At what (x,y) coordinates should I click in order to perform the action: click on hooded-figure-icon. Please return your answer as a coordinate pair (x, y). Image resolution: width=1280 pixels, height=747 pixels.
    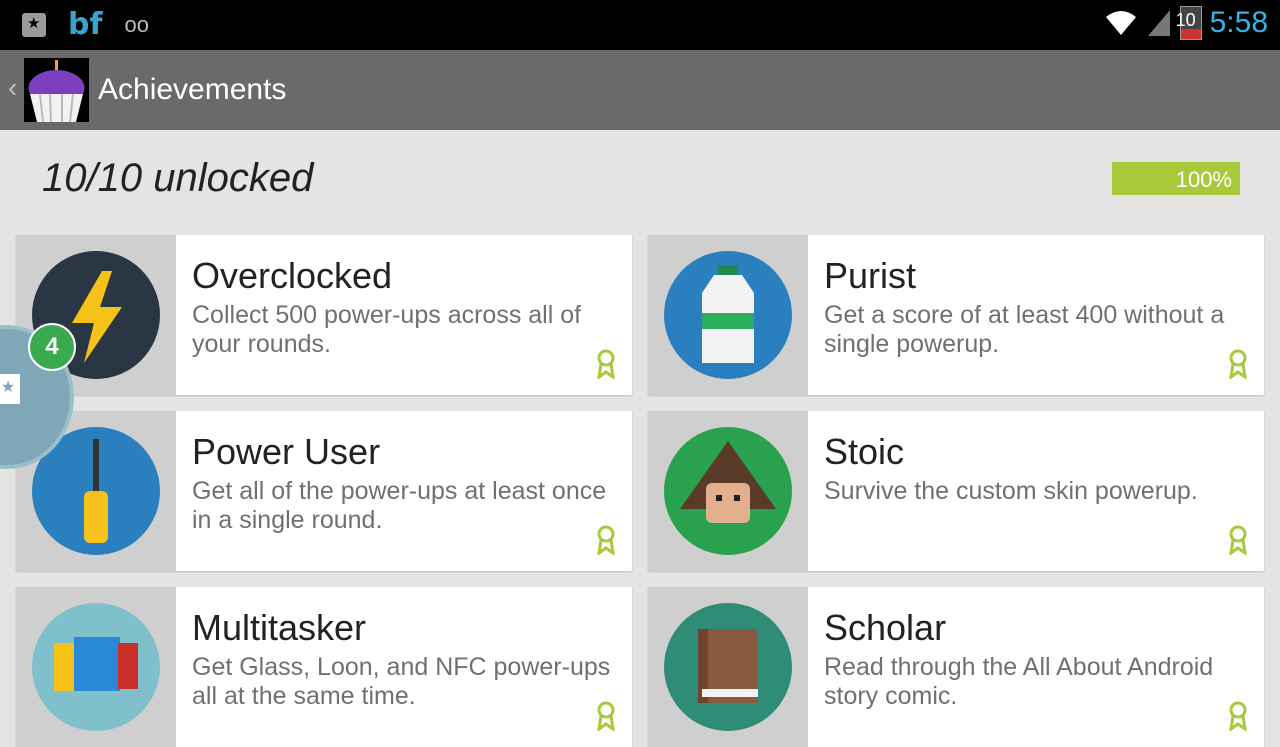
    Looking at the image, I should click on (728, 491).